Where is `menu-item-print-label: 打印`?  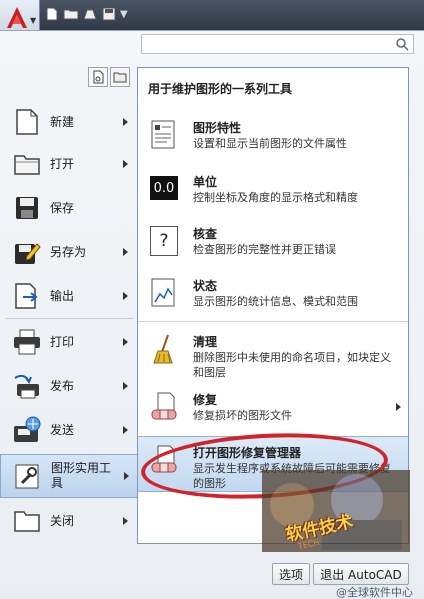 menu-item-print-label: 打印 is located at coordinates (62, 341).